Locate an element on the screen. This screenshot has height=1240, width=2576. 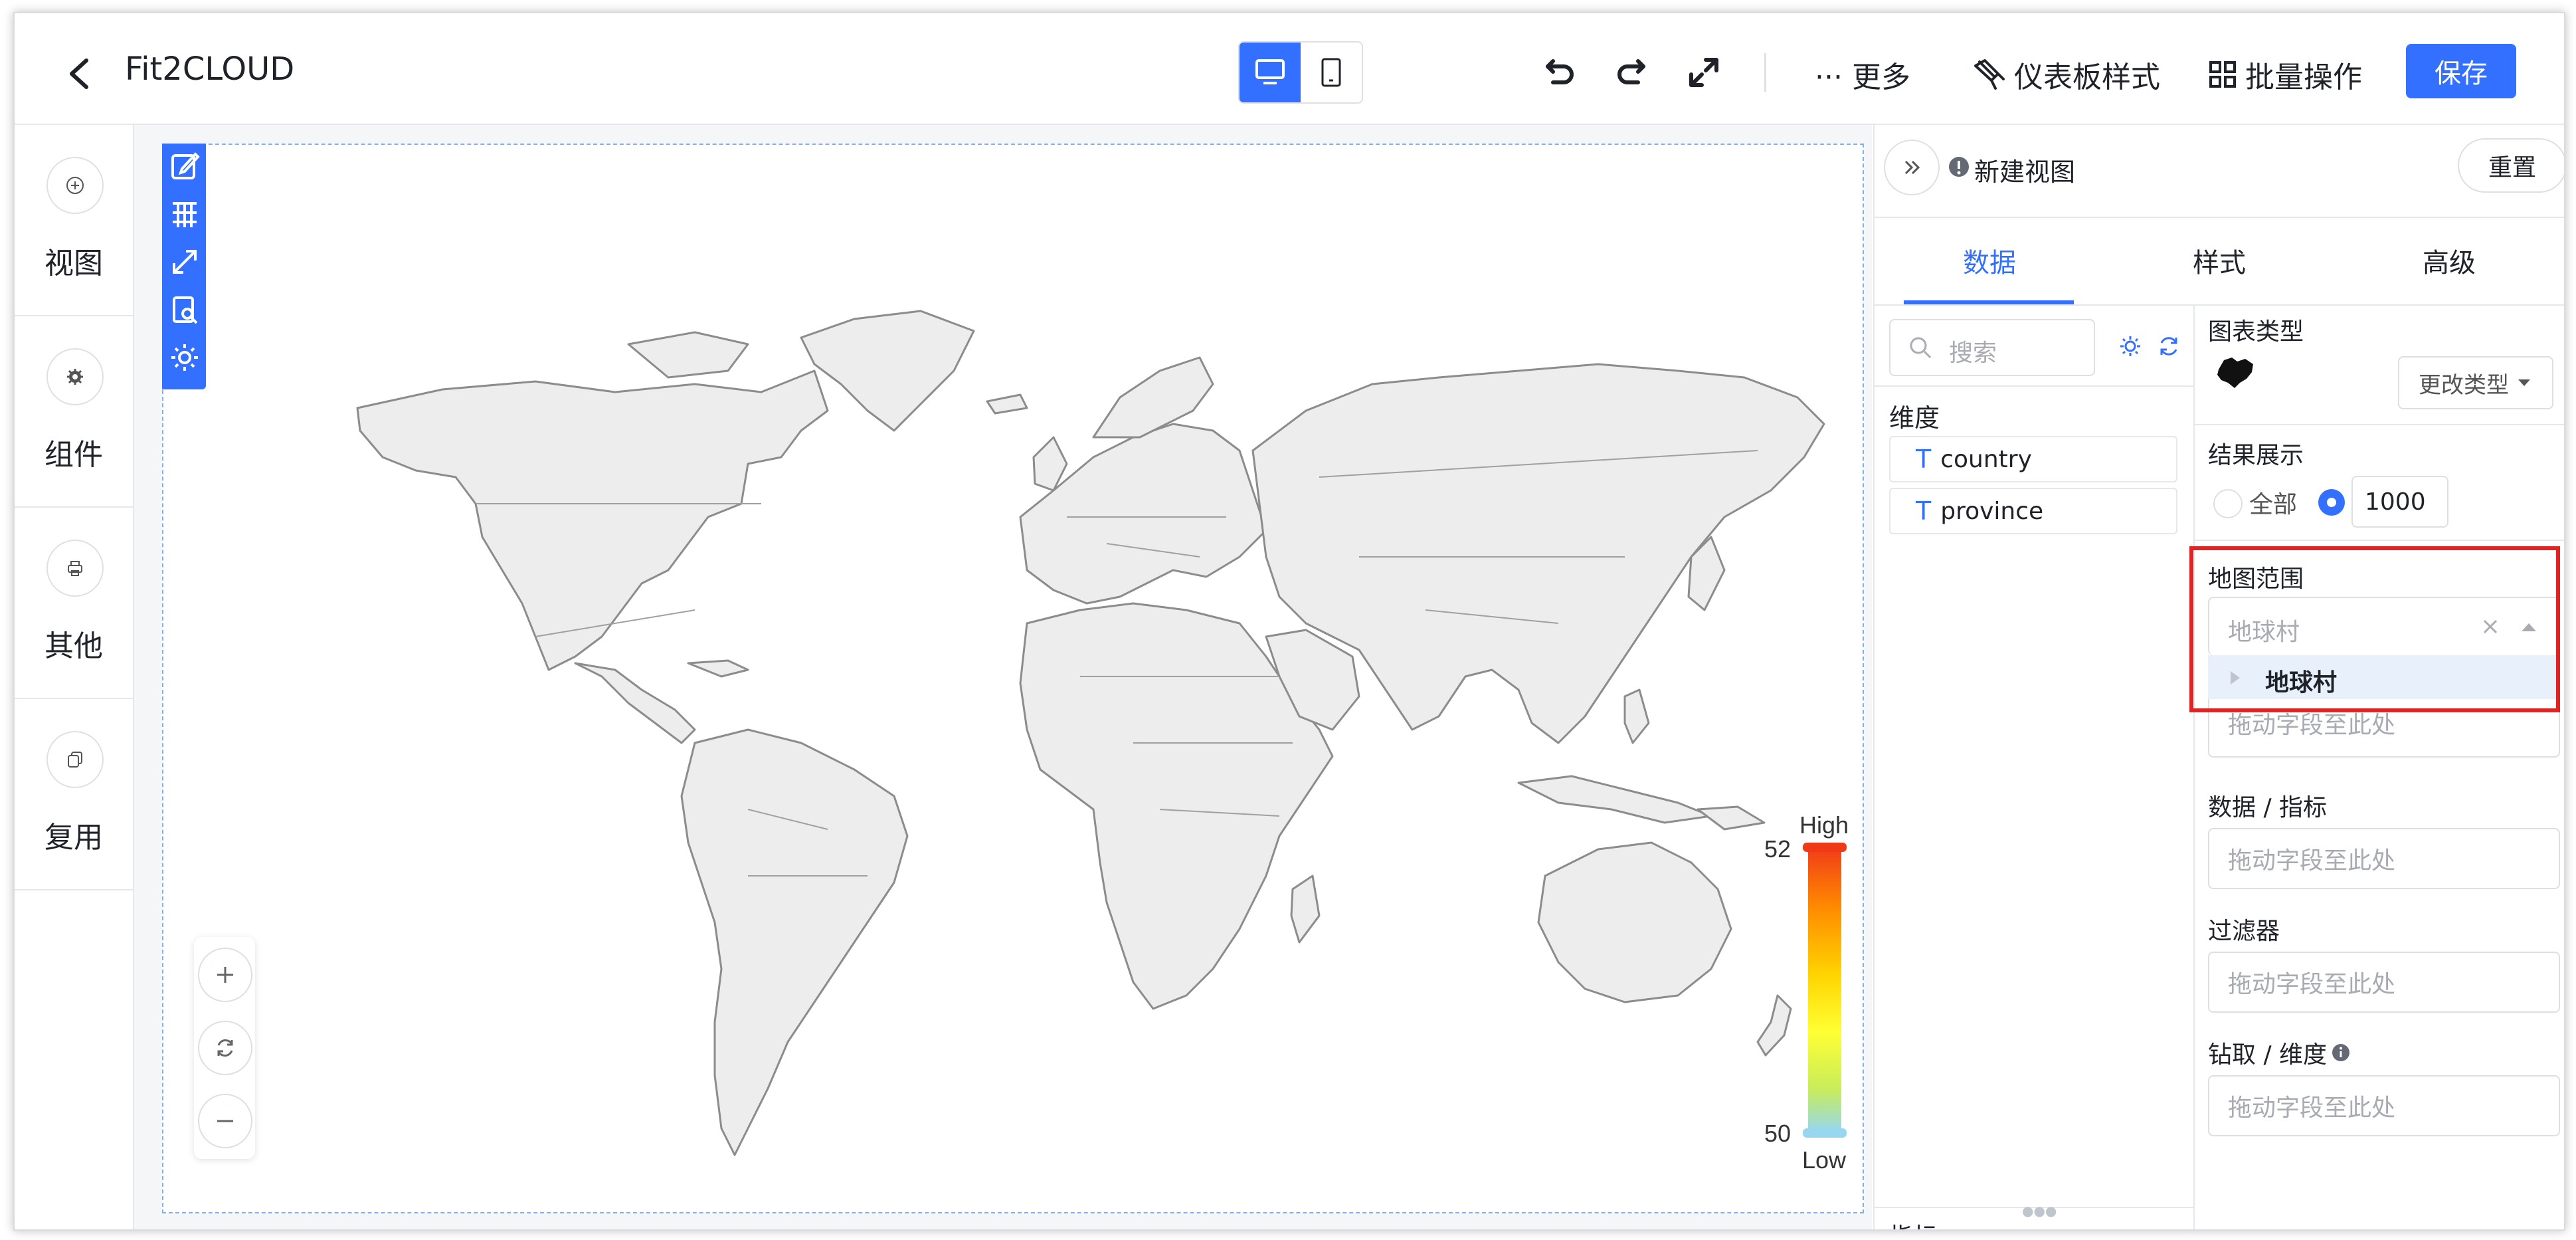
undo-icon is located at coordinates (1560, 72).